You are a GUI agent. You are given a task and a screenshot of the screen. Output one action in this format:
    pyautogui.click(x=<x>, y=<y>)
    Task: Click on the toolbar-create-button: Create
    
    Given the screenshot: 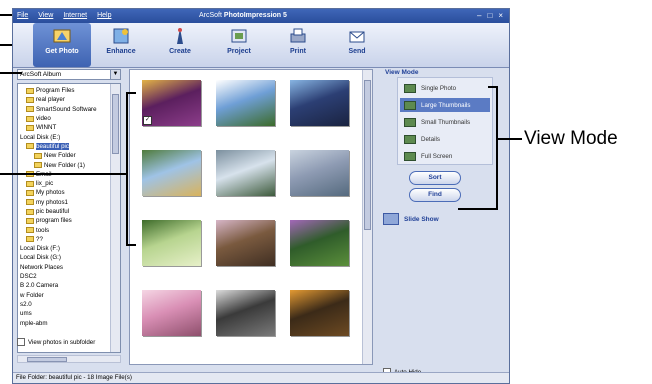 What is the action you would take?
    pyautogui.click(x=180, y=45)
    